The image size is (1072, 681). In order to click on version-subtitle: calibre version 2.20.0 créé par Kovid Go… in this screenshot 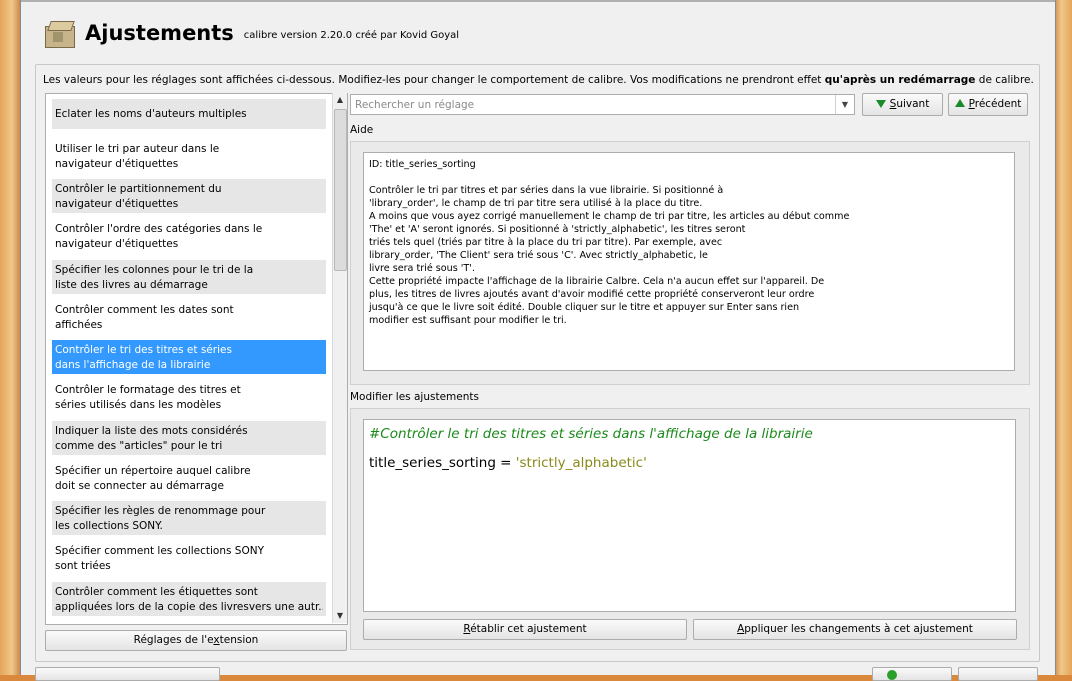, I will do `click(351, 35)`.